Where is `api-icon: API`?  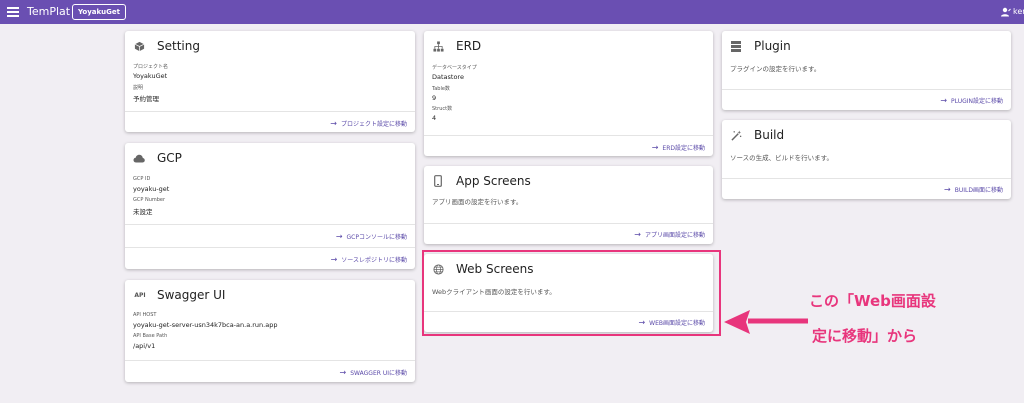
api-icon: API is located at coordinates (140, 295).